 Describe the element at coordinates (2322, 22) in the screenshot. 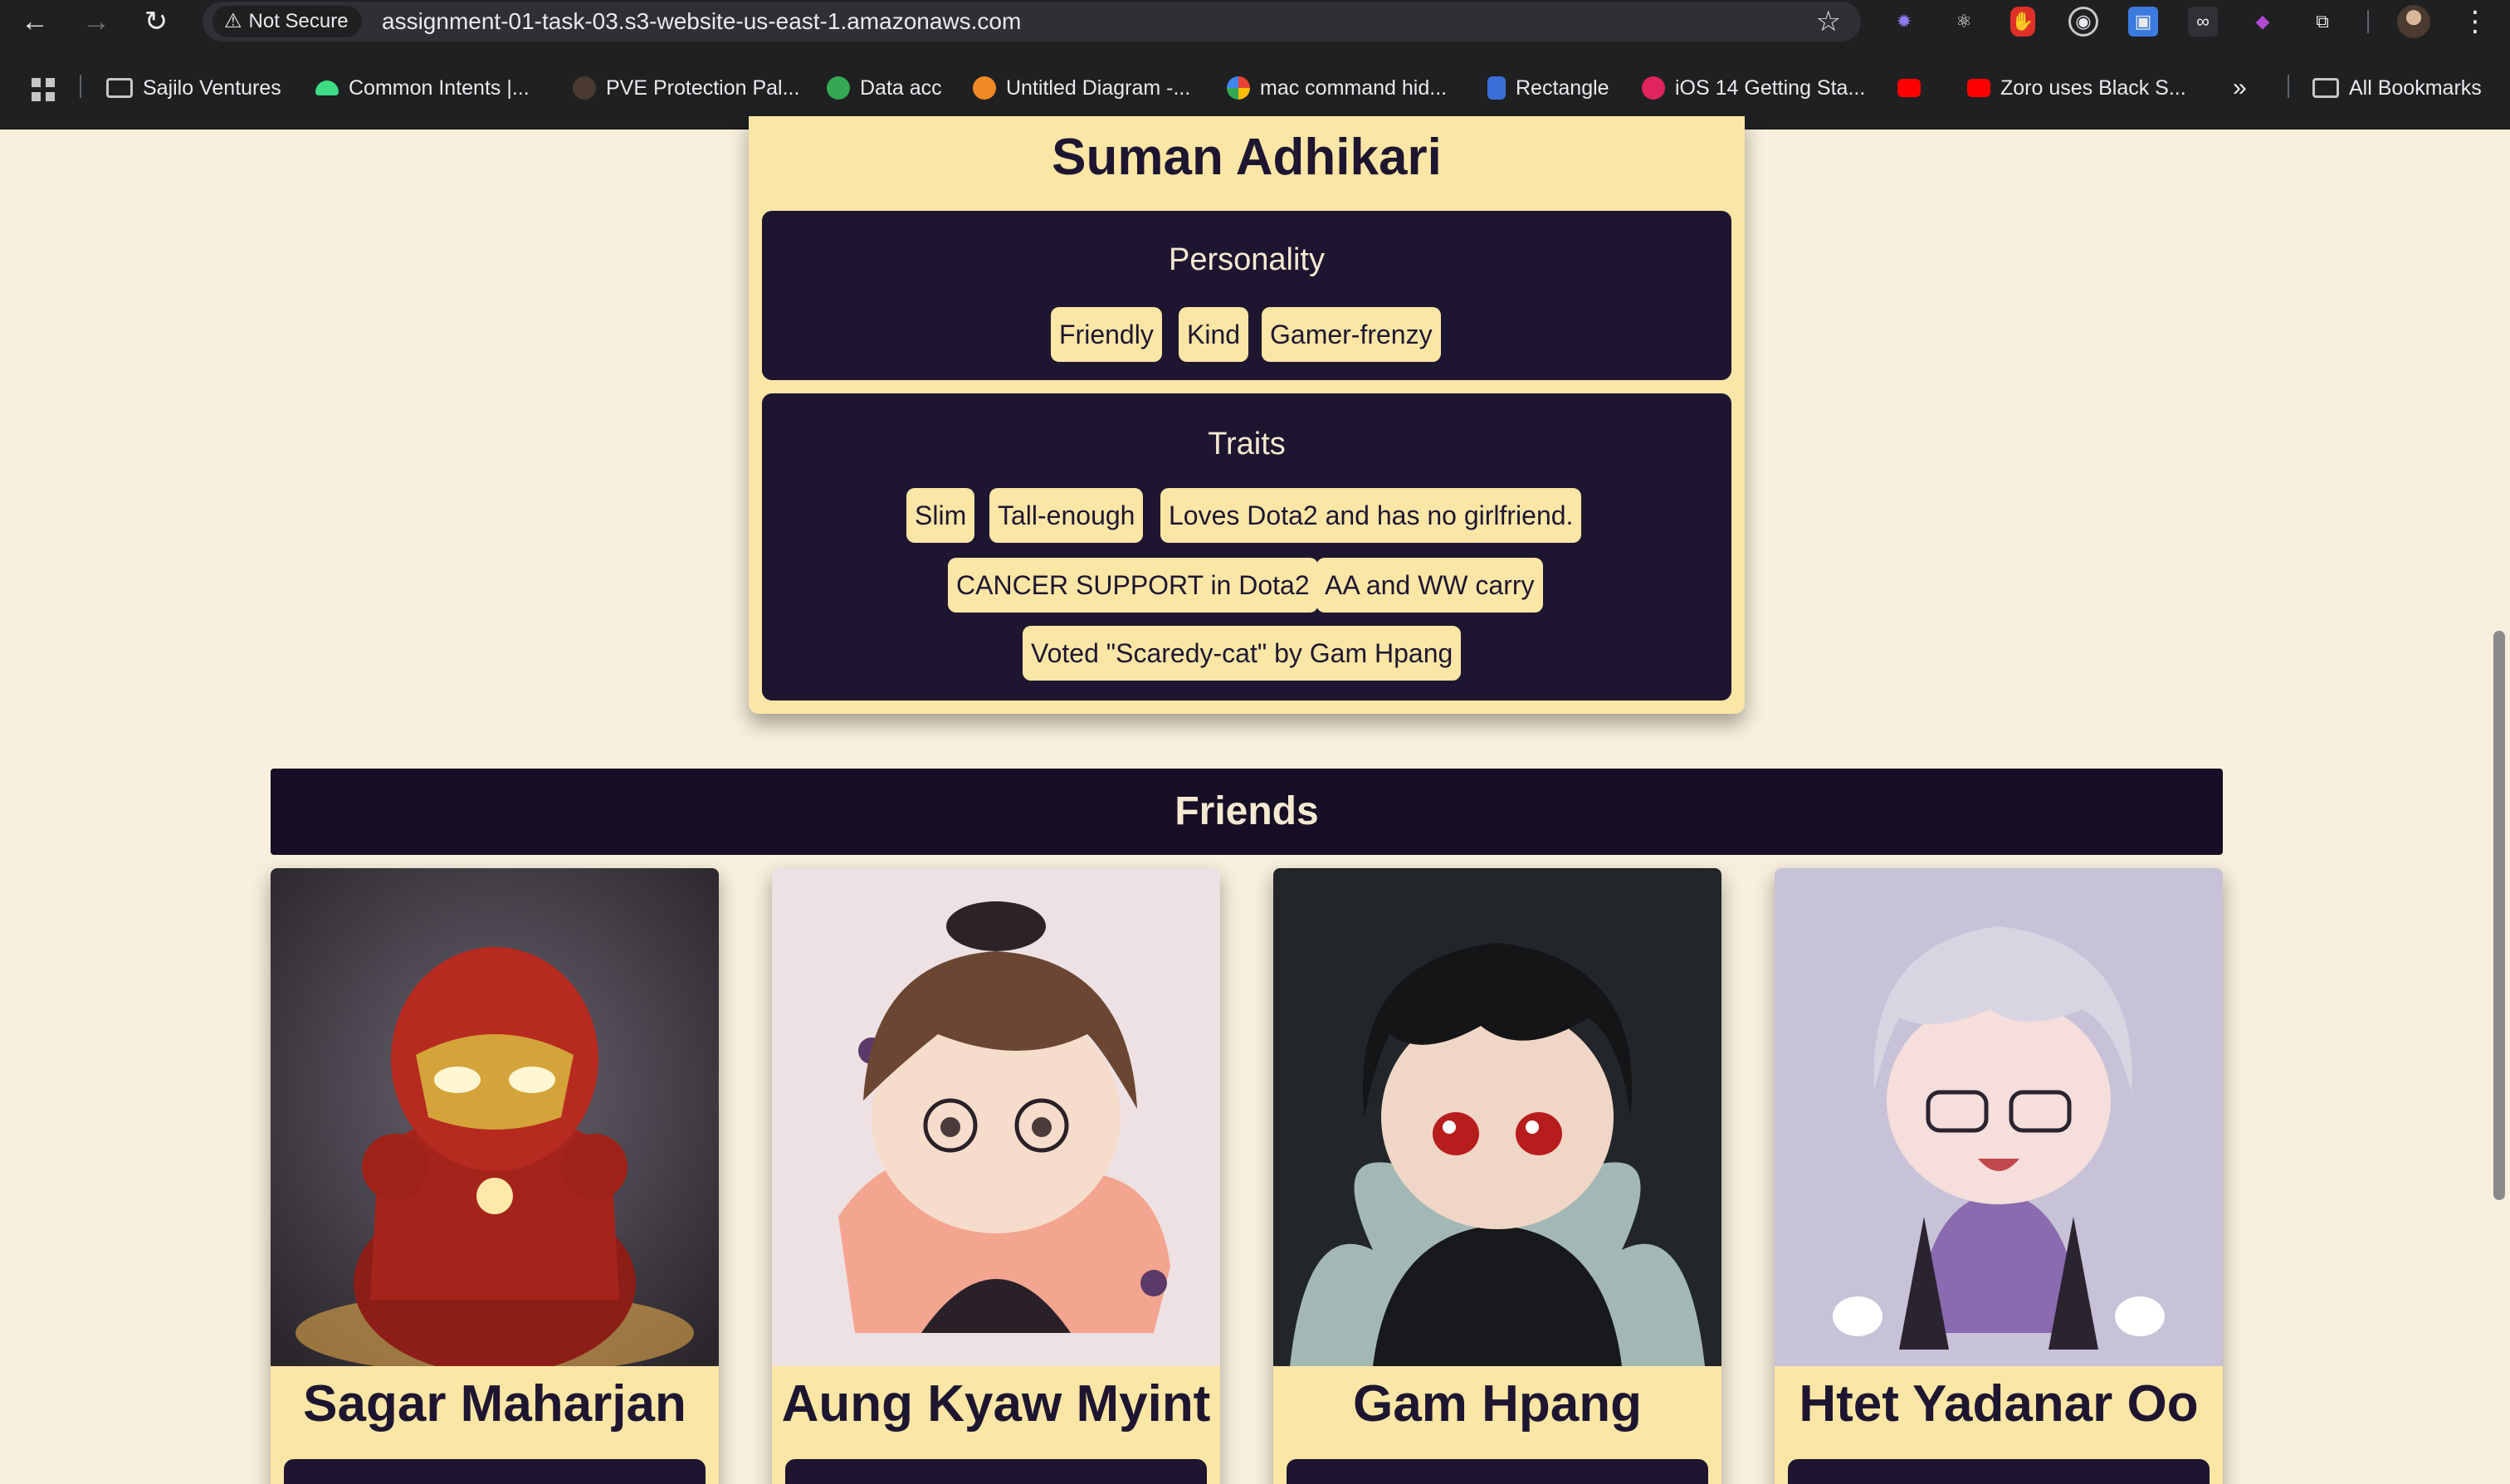

I see `puzzle-extensions-icon: ⧉` at that location.